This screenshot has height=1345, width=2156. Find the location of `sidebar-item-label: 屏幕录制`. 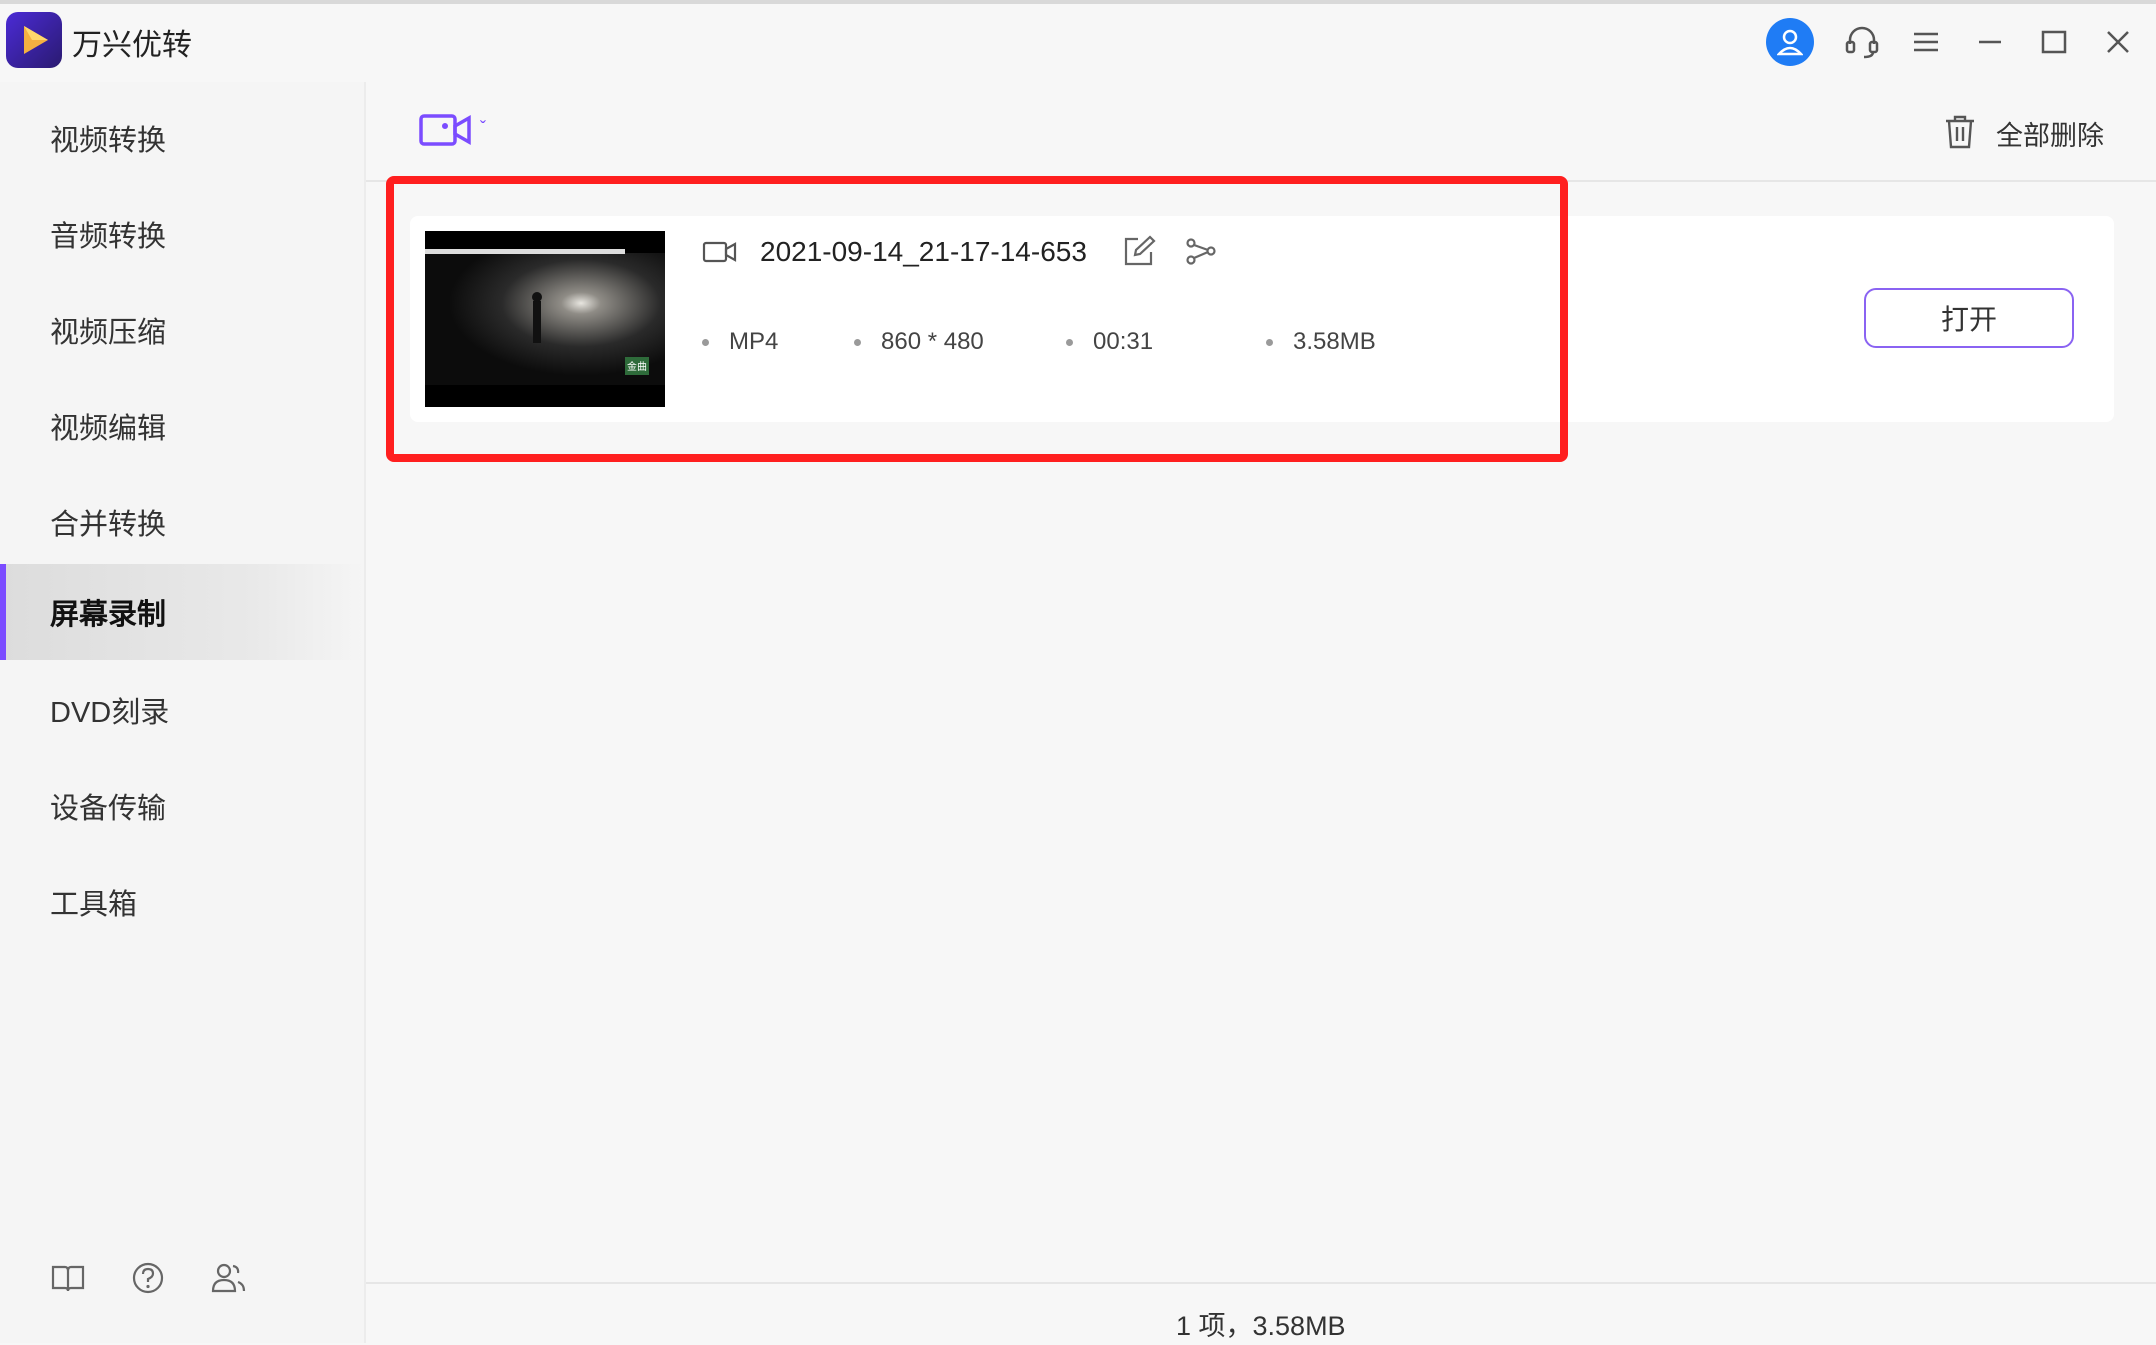

sidebar-item-label: 屏幕录制 is located at coordinates (108, 615).